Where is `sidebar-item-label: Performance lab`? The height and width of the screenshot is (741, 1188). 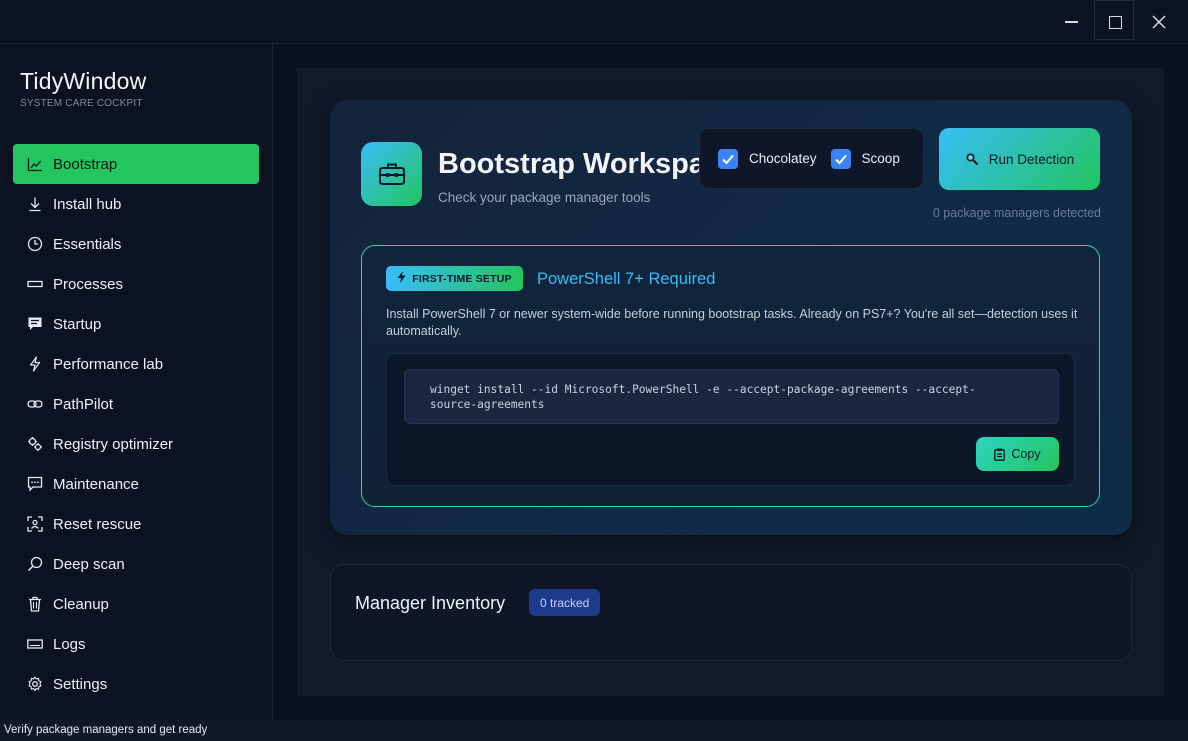 sidebar-item-label: Performance lab is located at coordinates (108, 364).